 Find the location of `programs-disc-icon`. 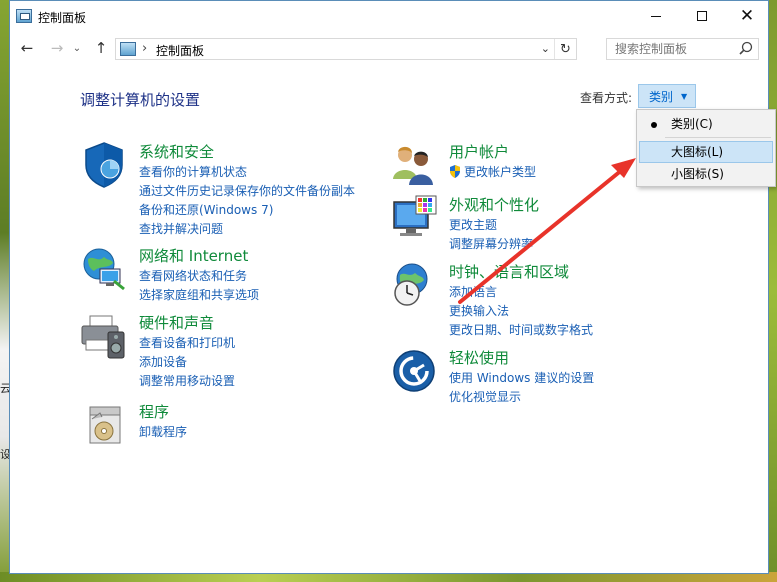

programs-disc-icon is located at coordinates (104, 425).